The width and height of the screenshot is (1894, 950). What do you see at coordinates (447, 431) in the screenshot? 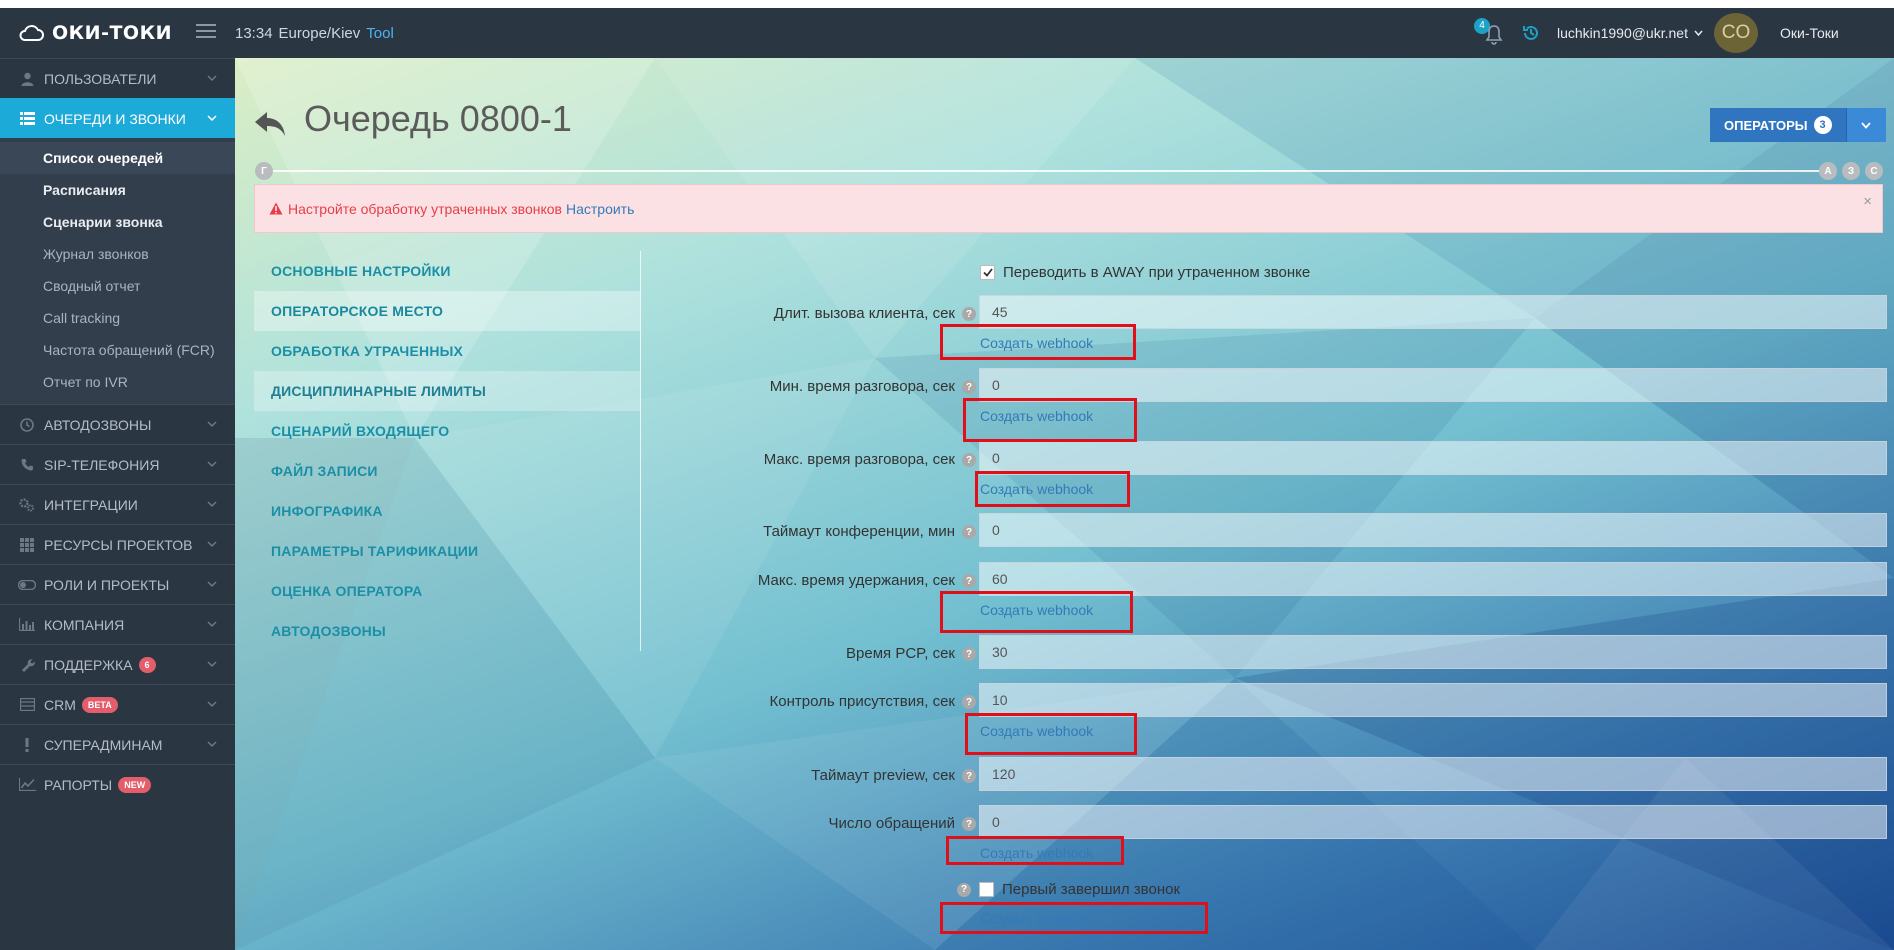
I see `tab-incoming-scenario: СЦЕНАРИЙ ВХОДЯЩЕГО` at bounding box center [447, 431].